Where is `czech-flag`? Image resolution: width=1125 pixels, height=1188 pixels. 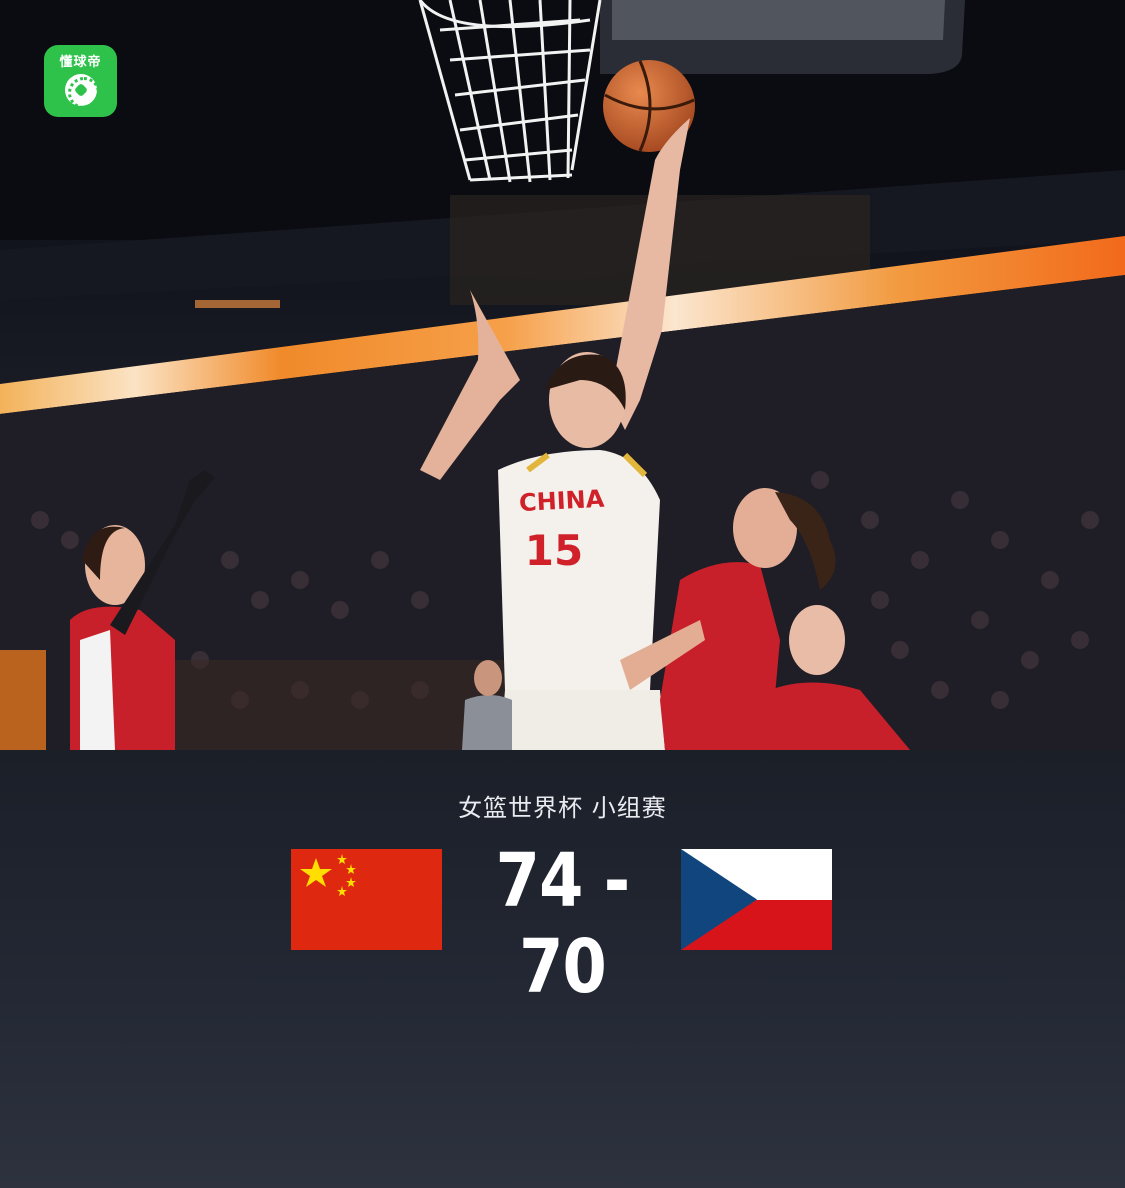
czech-flag is located at coordinates (756, 899).